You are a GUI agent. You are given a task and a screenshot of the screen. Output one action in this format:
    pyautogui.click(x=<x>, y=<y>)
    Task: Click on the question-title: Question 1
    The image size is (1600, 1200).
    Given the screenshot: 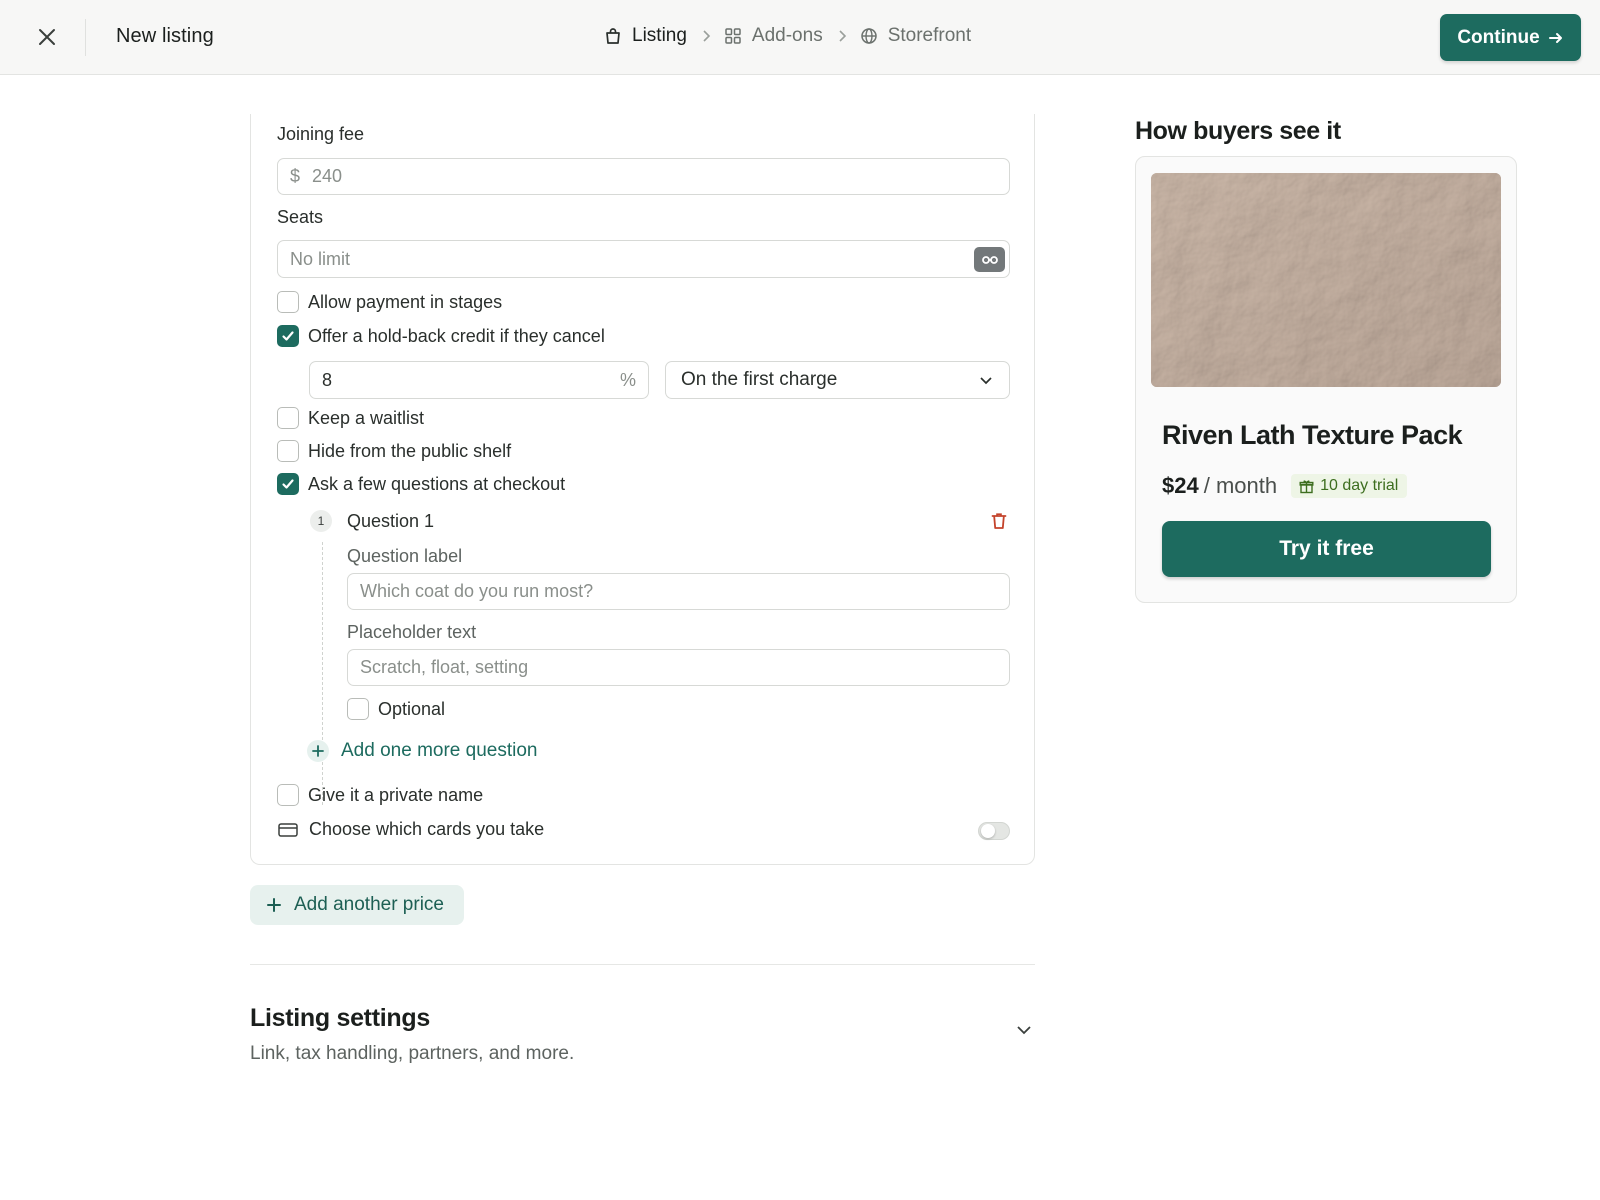 What is the action you would take?
    pyautogui.click(x=391, y=521)
    